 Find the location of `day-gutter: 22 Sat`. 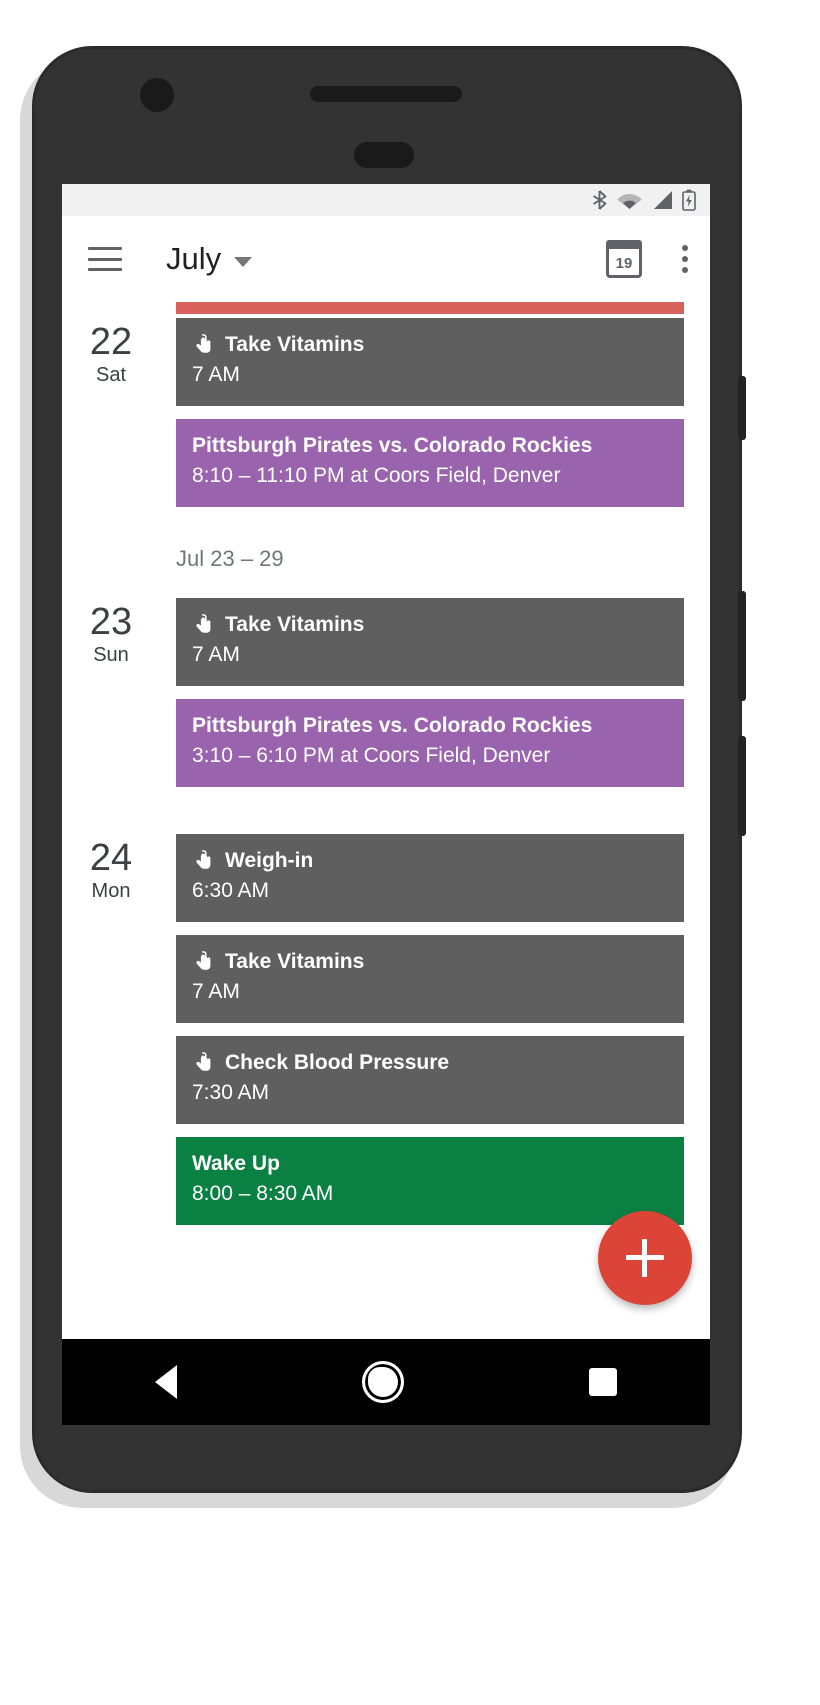

day-gutter: 22 Sat is located at coordinates (119, 419).